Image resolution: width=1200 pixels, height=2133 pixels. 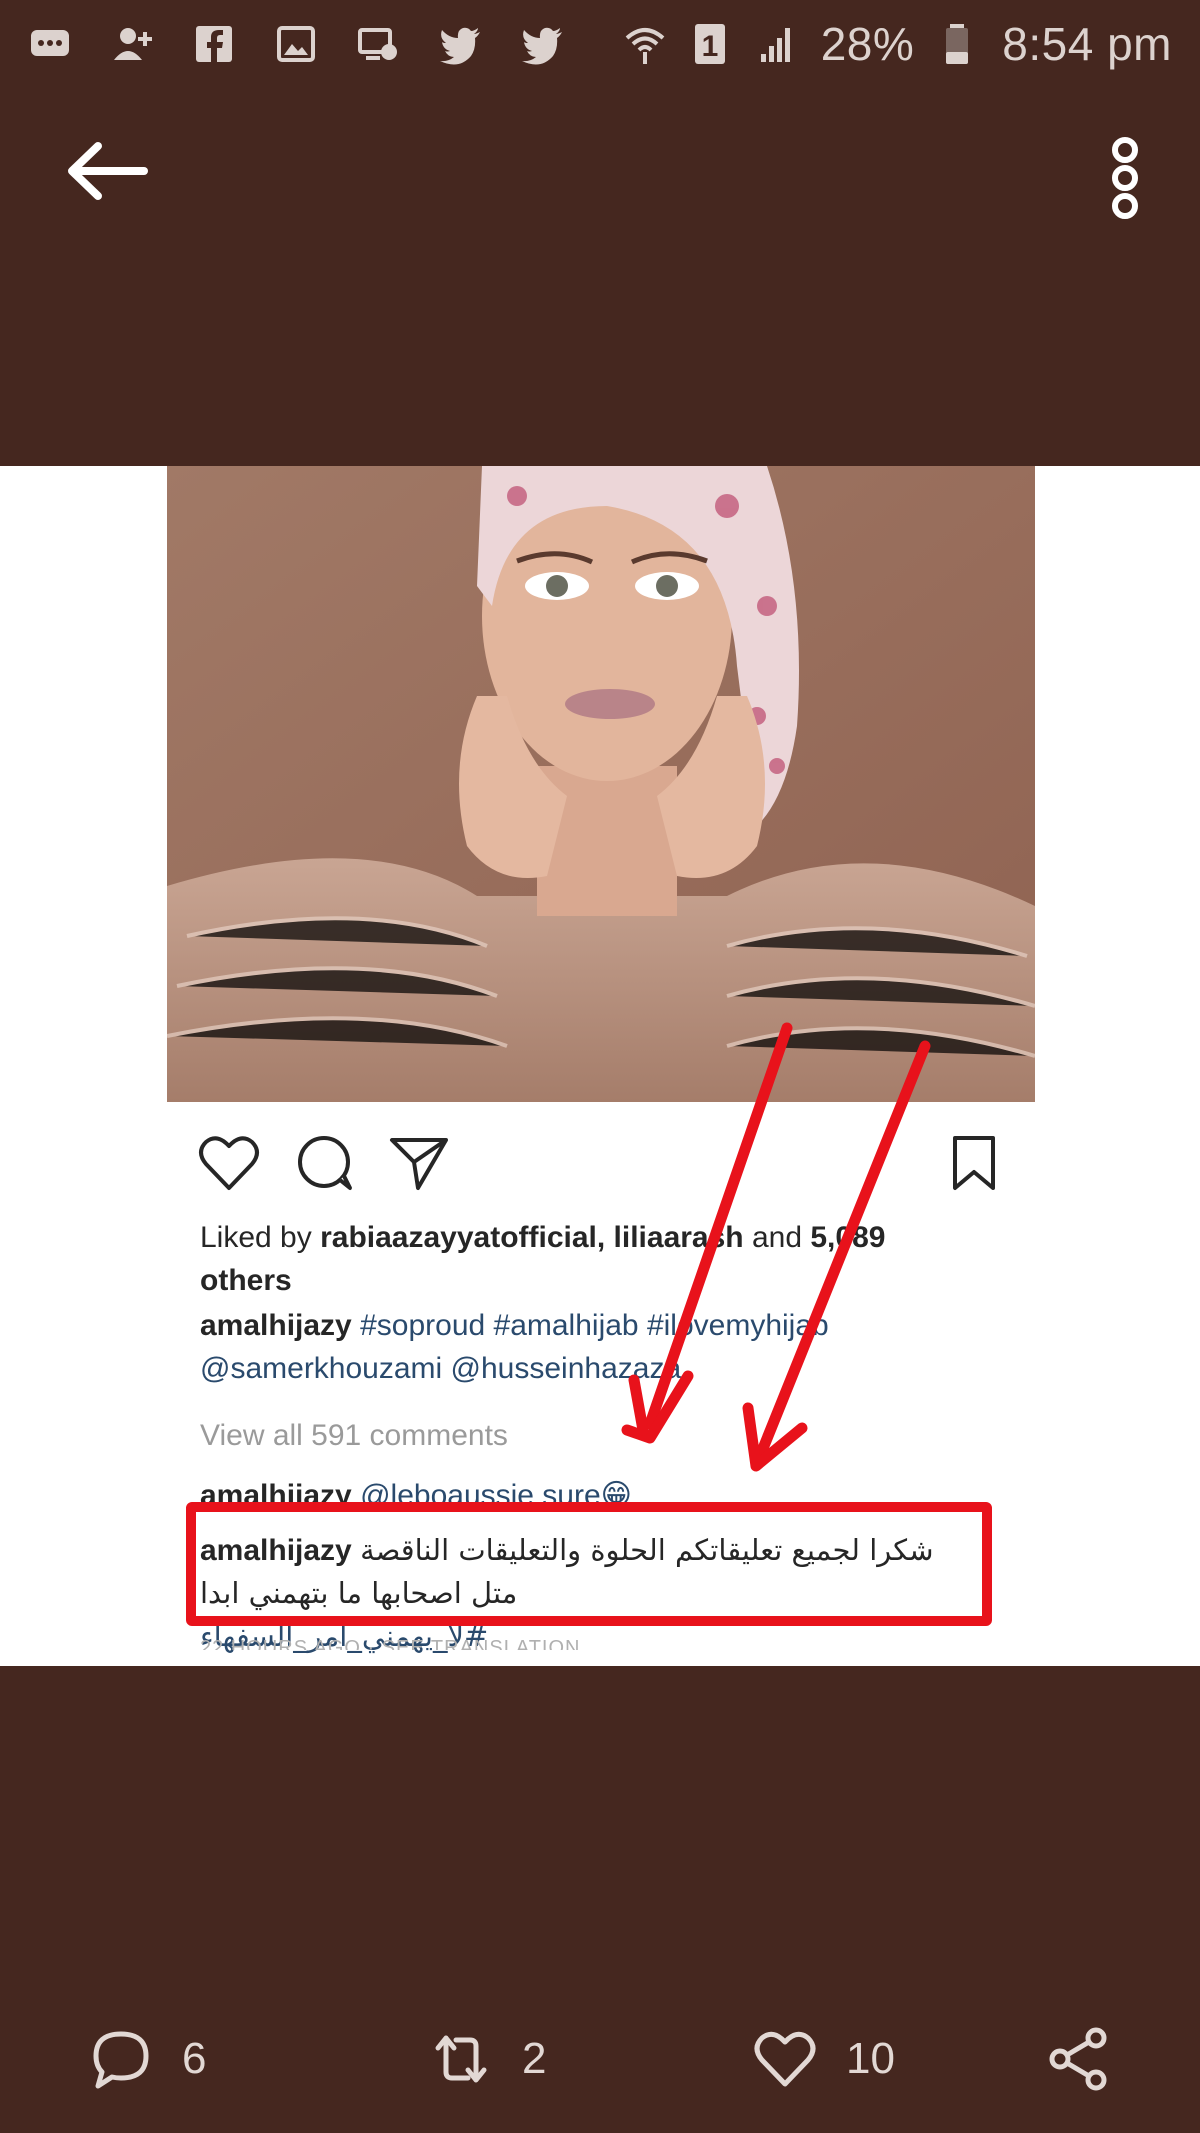 What do you see at coordinates (260, 1237) in the screenshot?
I see `liked-prefix: Liked by` at bounding box center [260, 1237].